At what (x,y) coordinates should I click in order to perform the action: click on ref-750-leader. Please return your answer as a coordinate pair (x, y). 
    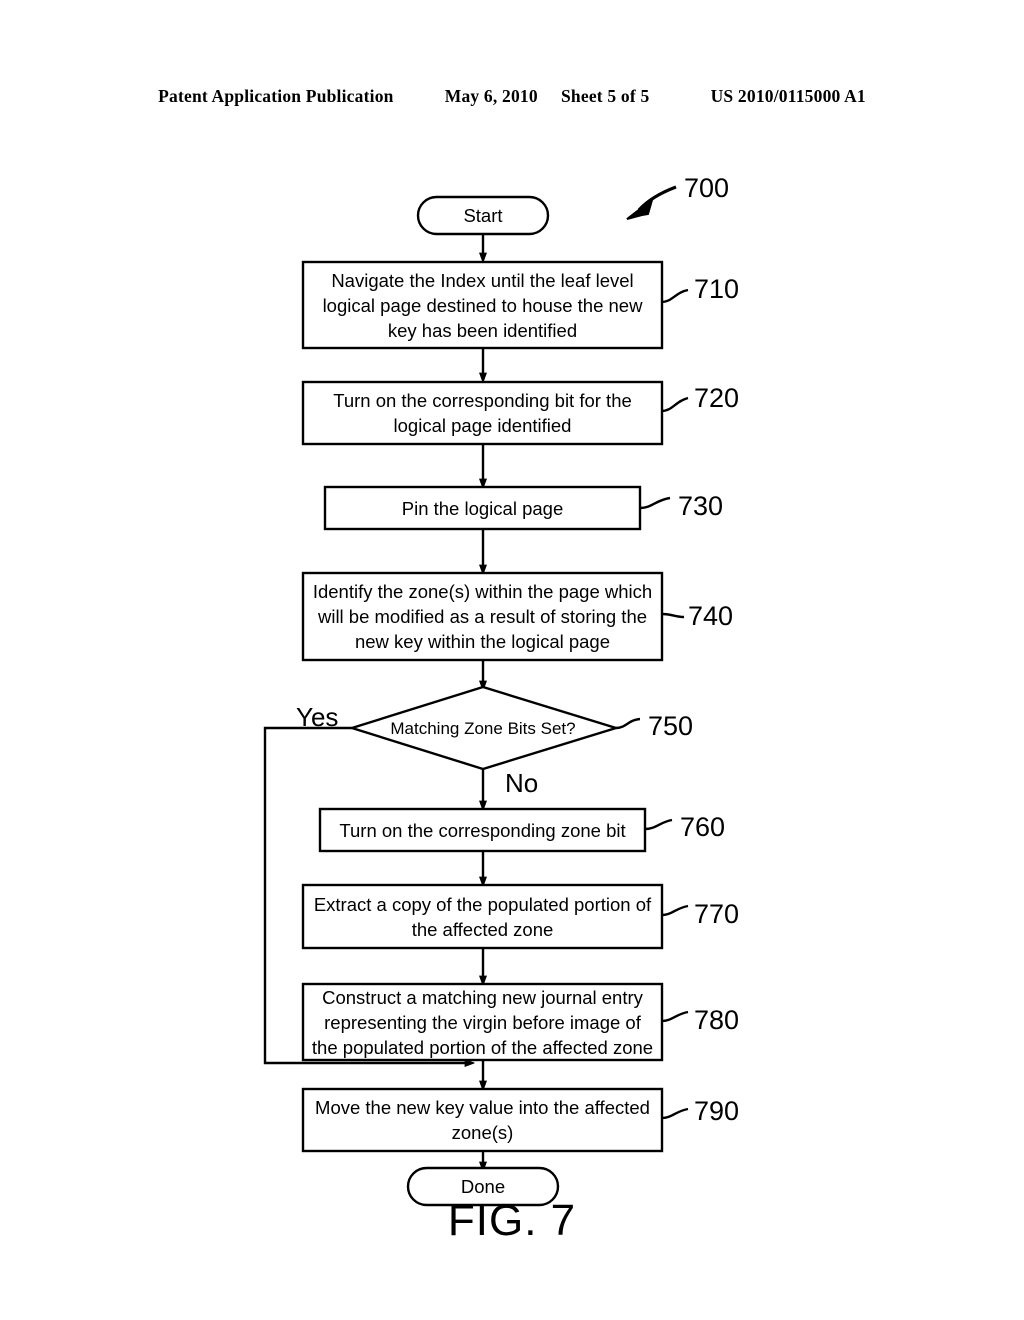
    Looking at the image, I should click on (628, 723).